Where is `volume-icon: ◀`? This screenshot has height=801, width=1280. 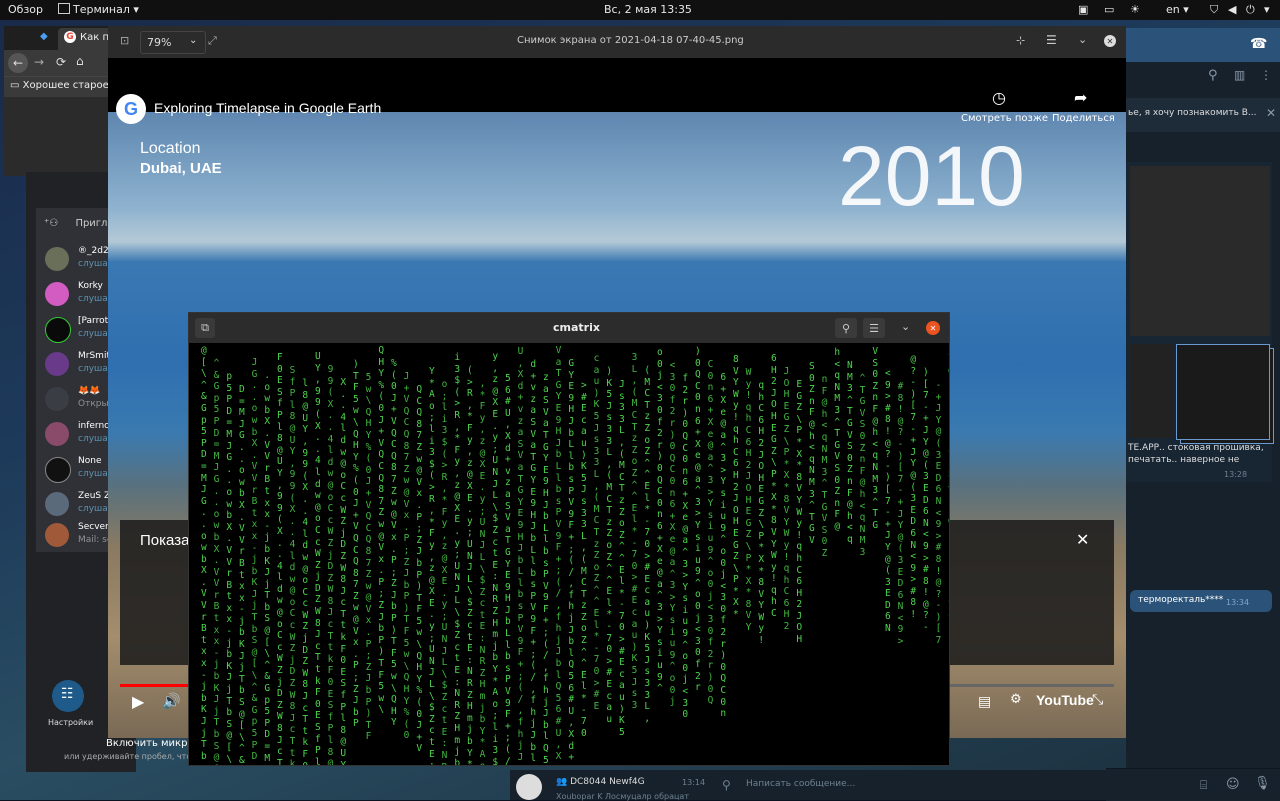
volume-icon: ◀ is located at coordinates (1232, 9).